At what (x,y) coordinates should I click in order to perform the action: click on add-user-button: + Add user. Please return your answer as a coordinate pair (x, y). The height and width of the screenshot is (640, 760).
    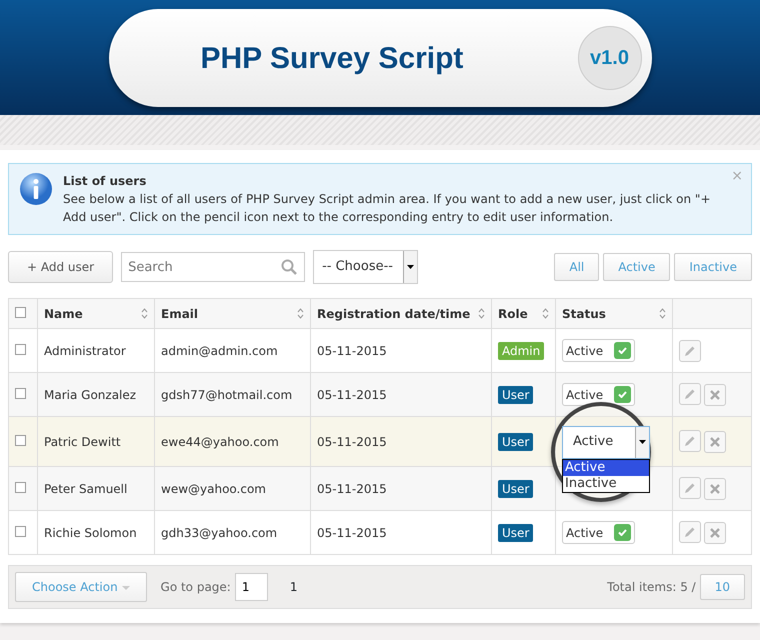
    Looking at the image, I should click on (61, 267).